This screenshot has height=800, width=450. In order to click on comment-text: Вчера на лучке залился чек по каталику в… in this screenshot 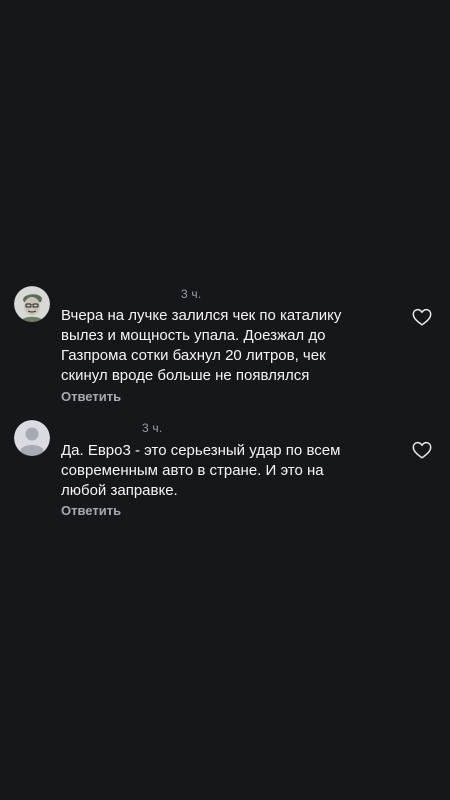, I will do `click(201, 345)`.